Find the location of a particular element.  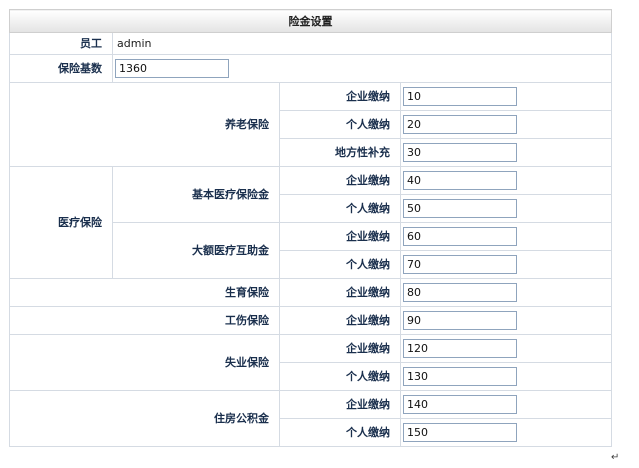

housing-company-label: 企业缴纳 is located at coordinates (340, 404).